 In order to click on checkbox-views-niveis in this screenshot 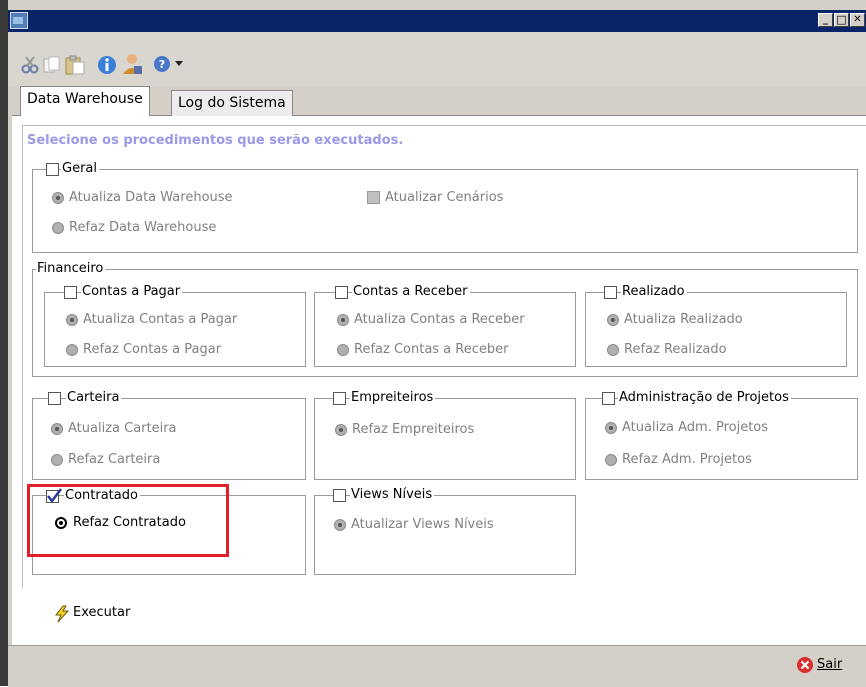, I will do `click(339, 495)`.